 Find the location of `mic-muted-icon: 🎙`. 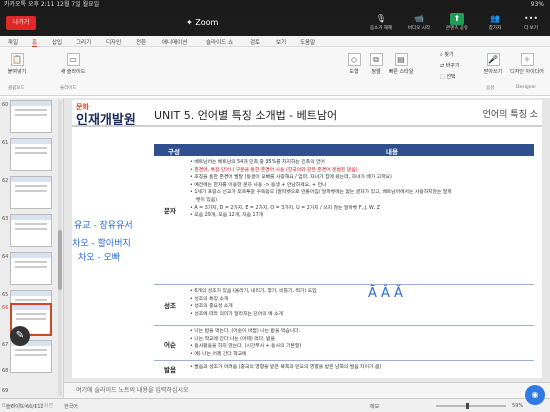

mic-muted-icon: 🎙 is located at coordinates (381, 18).